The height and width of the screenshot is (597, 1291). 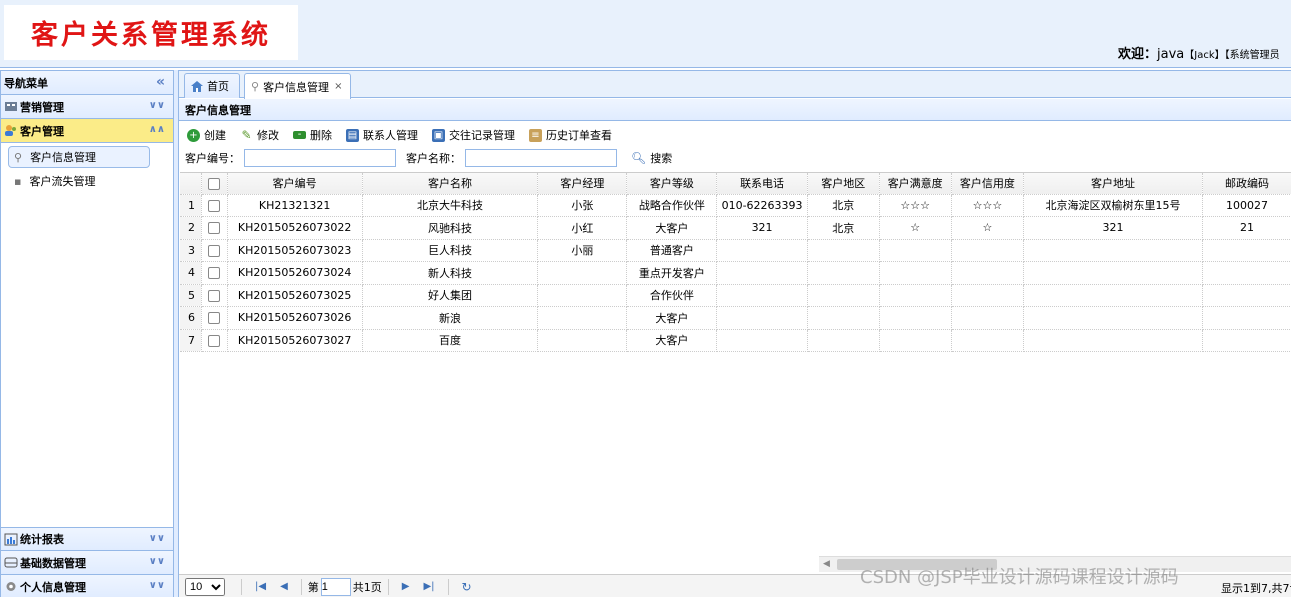 What do you see at coordinates (762, 184) in the screenshot?
I see `column-header: 联系电话` at bounding box center [762, 184].